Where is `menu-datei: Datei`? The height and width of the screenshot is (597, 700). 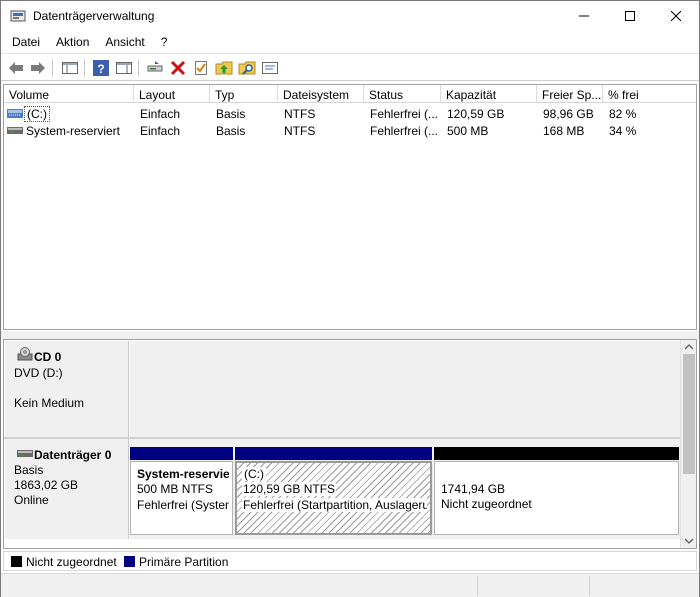
menu-datei: Datei is located at coordinates (24, 42).